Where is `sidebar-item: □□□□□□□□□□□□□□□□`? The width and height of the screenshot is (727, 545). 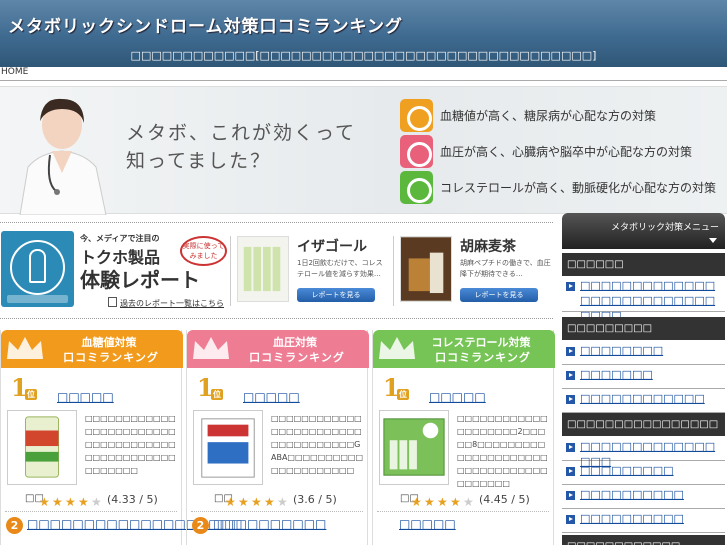 sidebar-item: □□□□□□□□□□□□□□□□ is located at coordinates (643, 453).